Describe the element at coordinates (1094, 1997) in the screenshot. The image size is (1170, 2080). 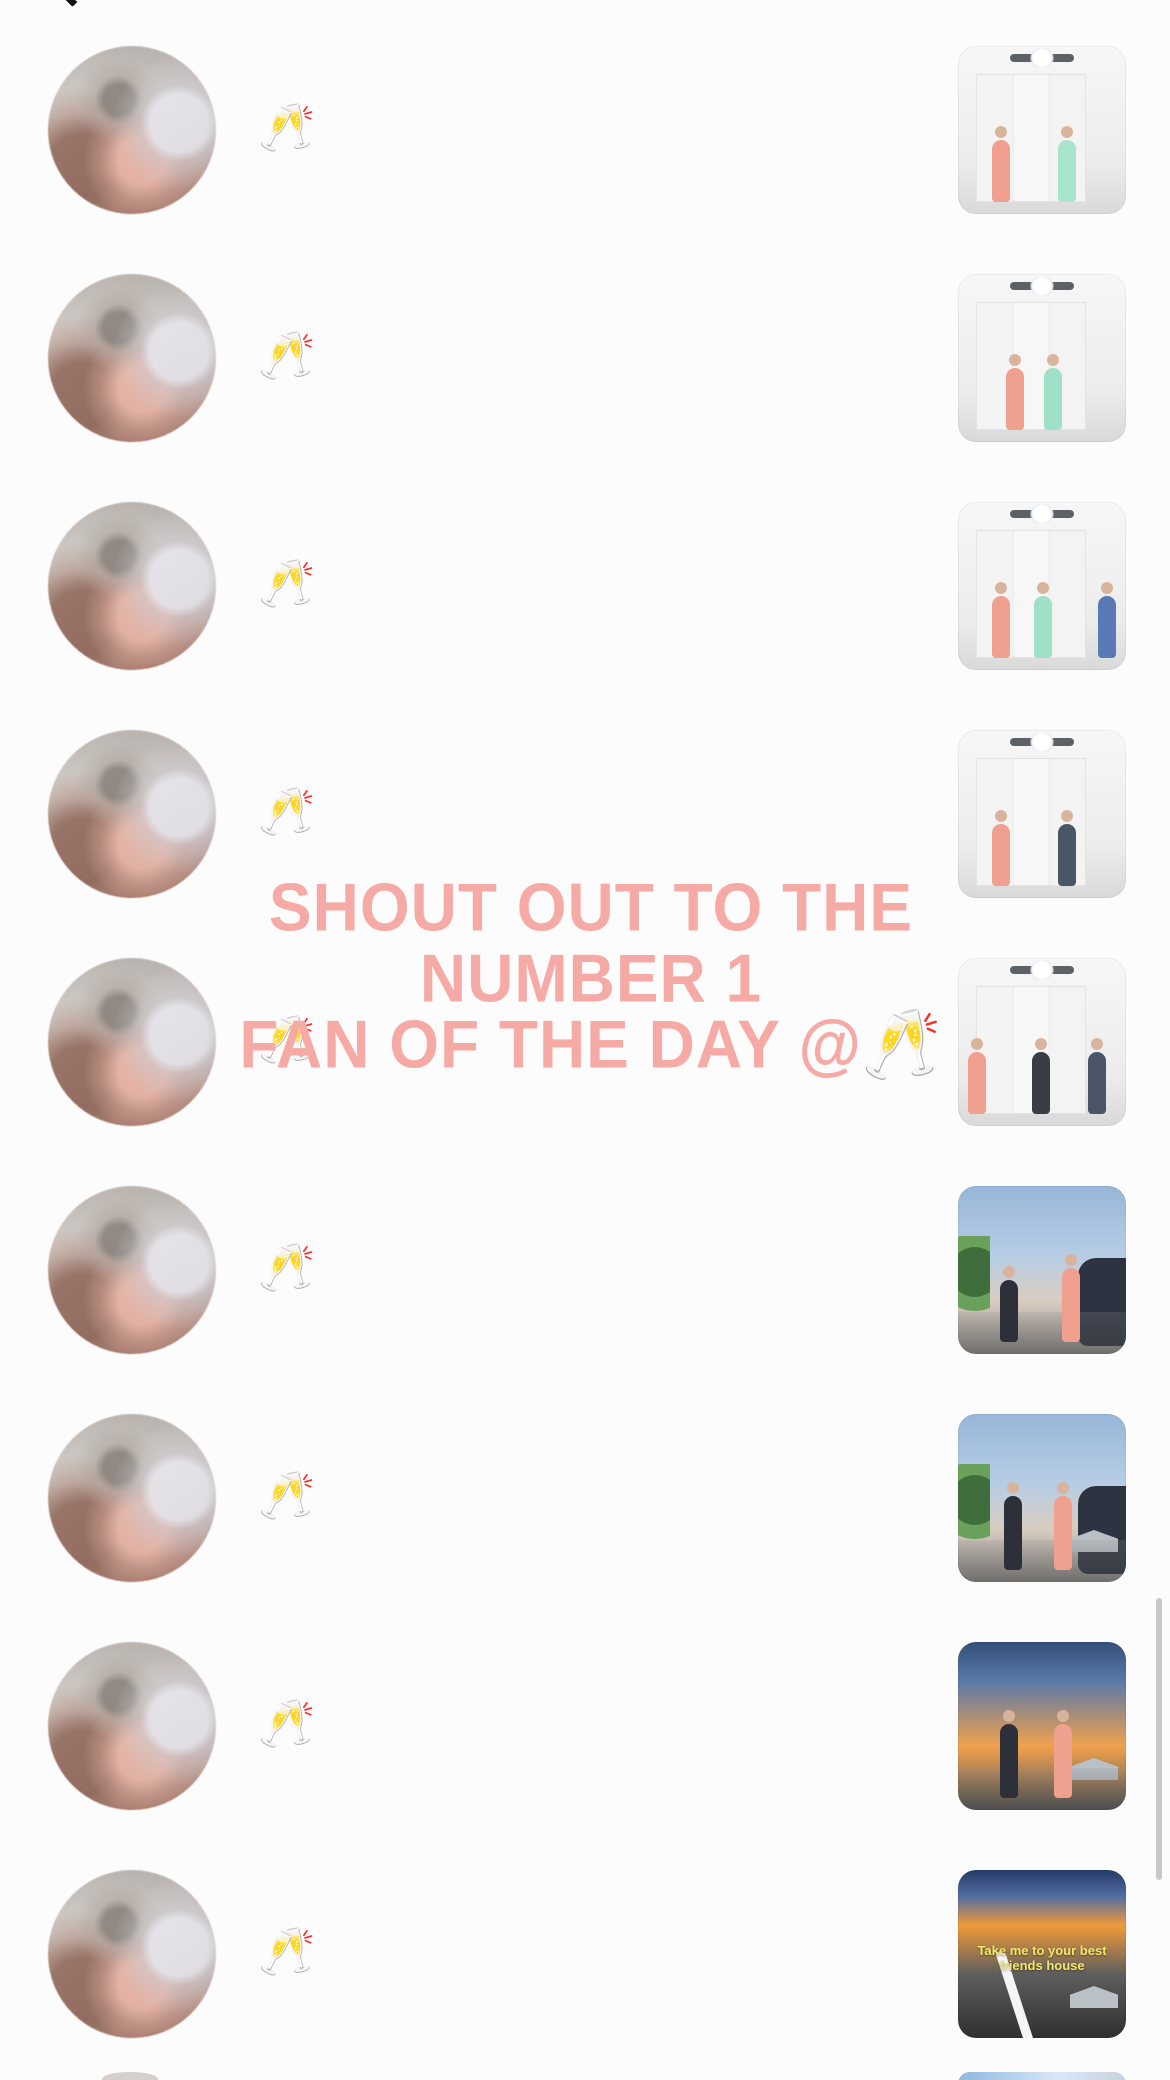
I see `house-icon` at that location.